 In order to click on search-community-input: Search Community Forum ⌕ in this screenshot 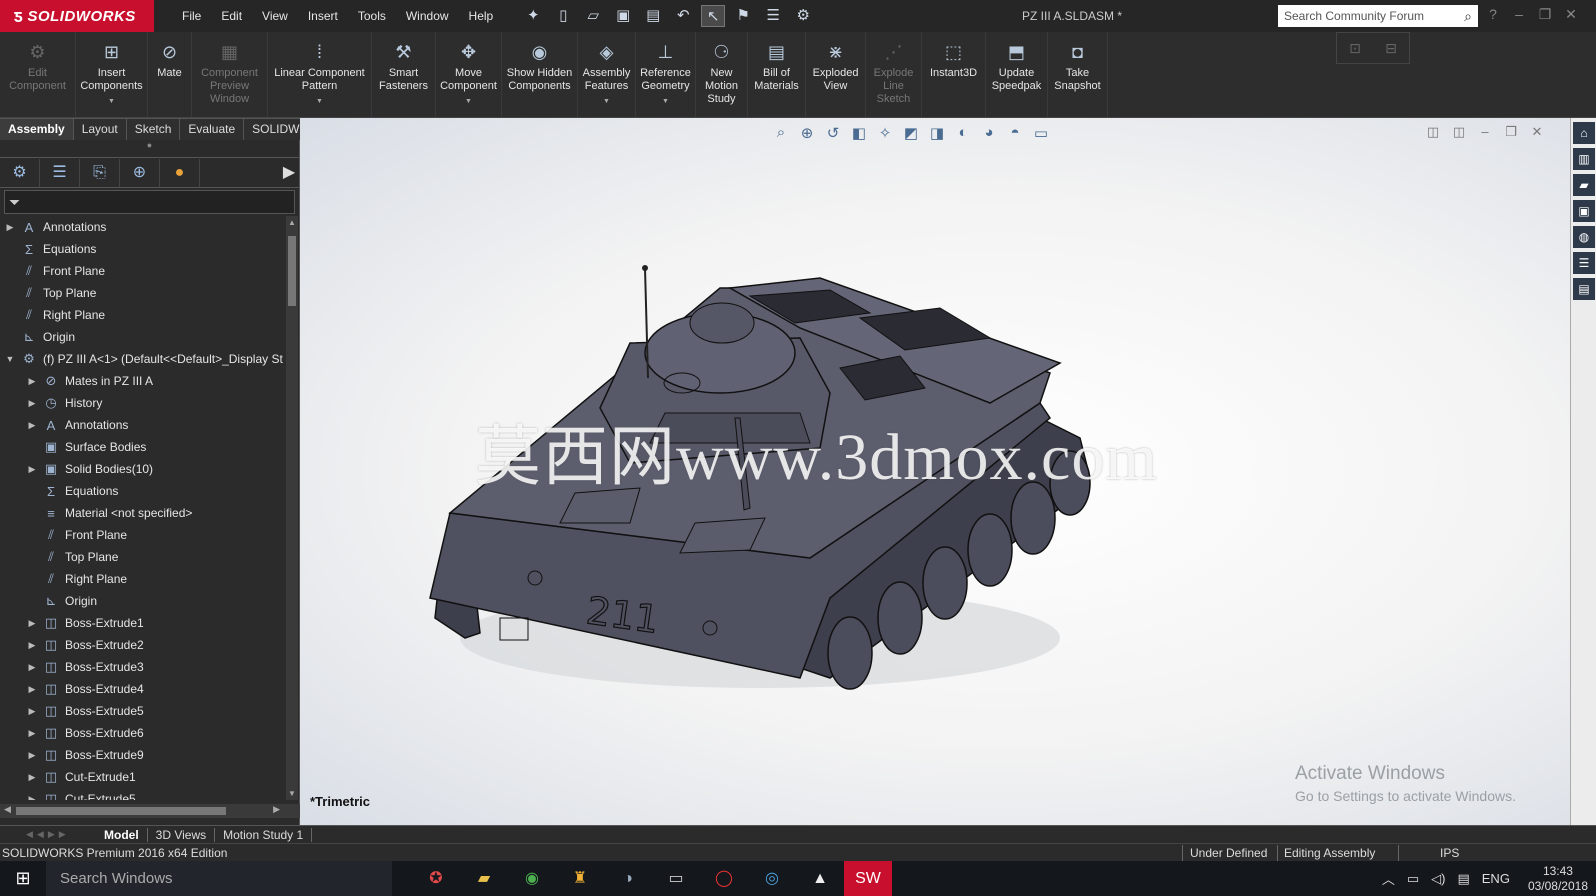, I will do `click(1378, 16)`.